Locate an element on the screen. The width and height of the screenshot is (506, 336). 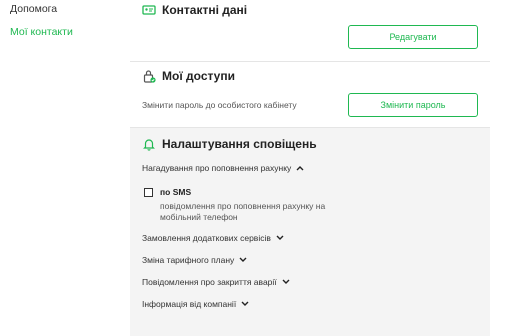
sms-checkbox is located at coordinates (148, 192).